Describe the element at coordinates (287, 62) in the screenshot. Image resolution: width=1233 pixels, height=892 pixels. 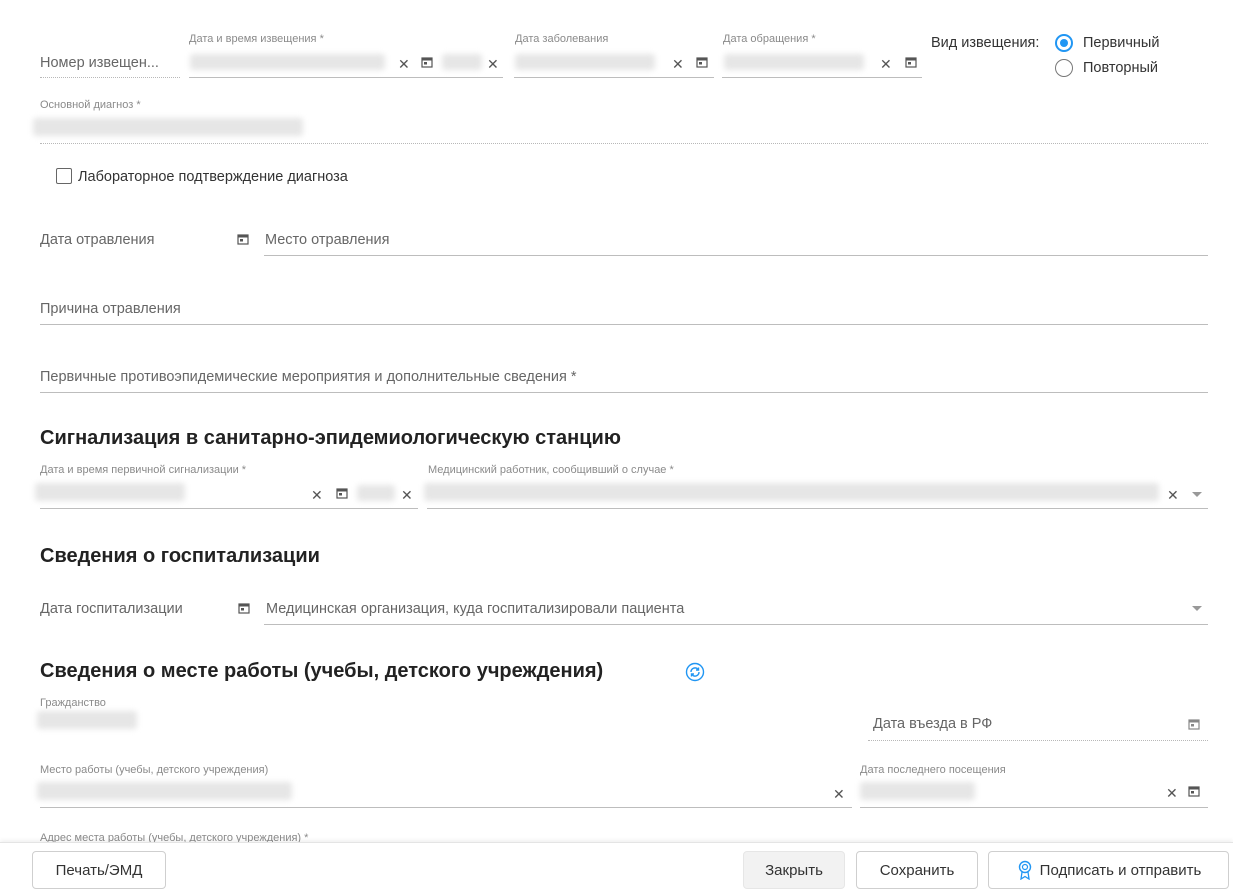
I see `notice-date-value` at that location.